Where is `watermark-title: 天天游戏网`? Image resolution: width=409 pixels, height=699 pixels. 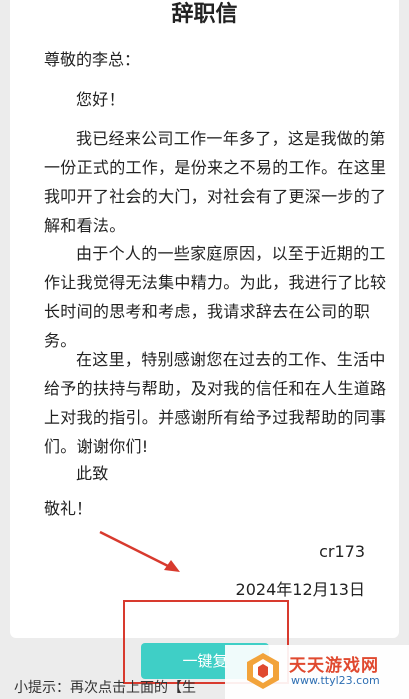 watermark-title: 天天游戏网 is located at coordinates (334, 666).